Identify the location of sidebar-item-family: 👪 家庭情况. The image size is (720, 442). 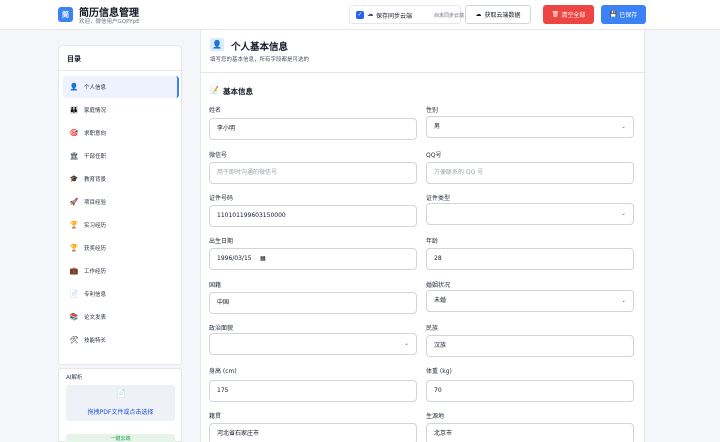
(121, 110).